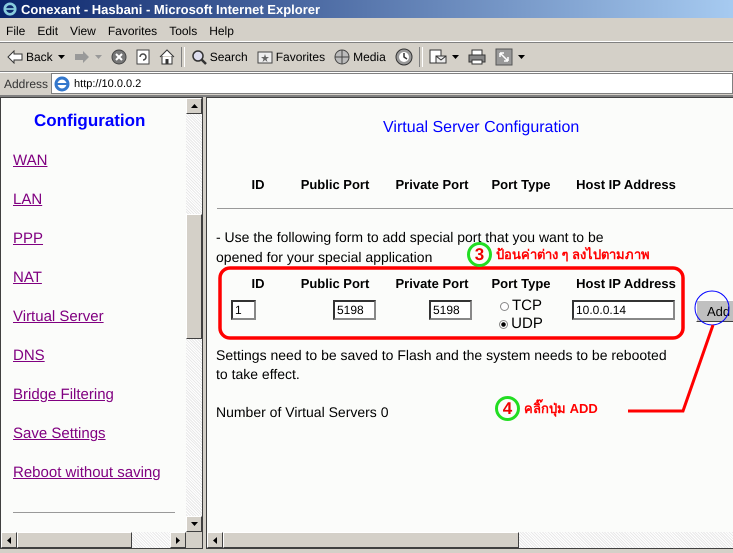 This screenshot has height=553, width=733. I want to click on search-icon, so click(198, 57).